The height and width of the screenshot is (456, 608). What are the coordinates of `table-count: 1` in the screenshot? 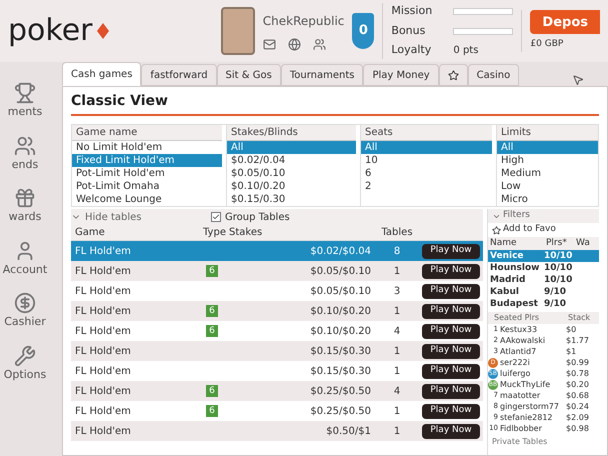 It's located at (397, 311).